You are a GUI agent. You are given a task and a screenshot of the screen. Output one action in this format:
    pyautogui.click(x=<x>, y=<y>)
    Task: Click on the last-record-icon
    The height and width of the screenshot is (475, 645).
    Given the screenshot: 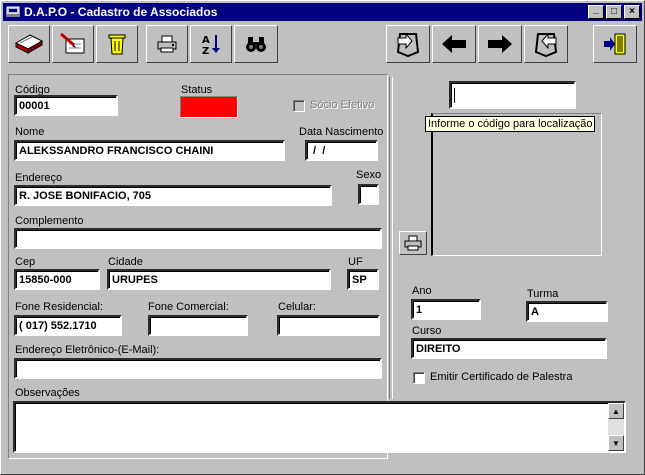 What is the action you would take?
    pyautogui.click(x=546, y=45)
    